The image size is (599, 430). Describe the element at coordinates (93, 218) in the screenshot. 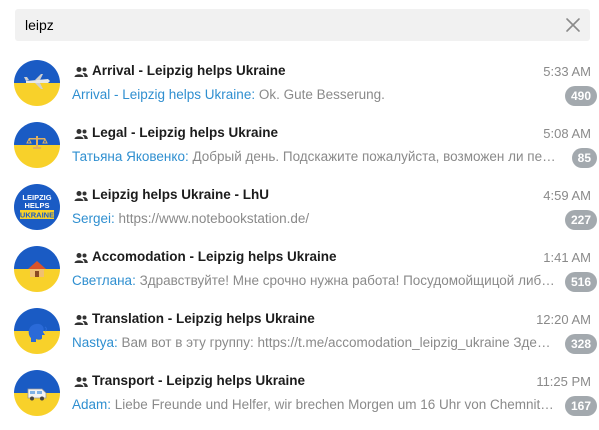

I see `sender-name: Sergei:` at that location.